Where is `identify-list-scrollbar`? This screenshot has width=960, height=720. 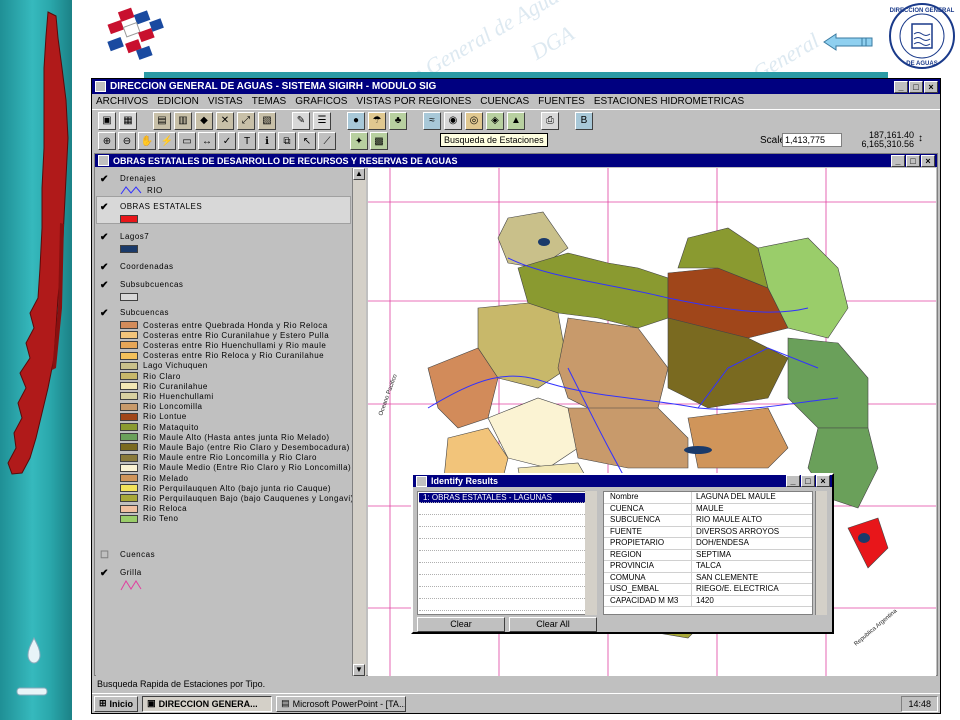
identify-list-scrollbar is located at coordinates (591, 553).